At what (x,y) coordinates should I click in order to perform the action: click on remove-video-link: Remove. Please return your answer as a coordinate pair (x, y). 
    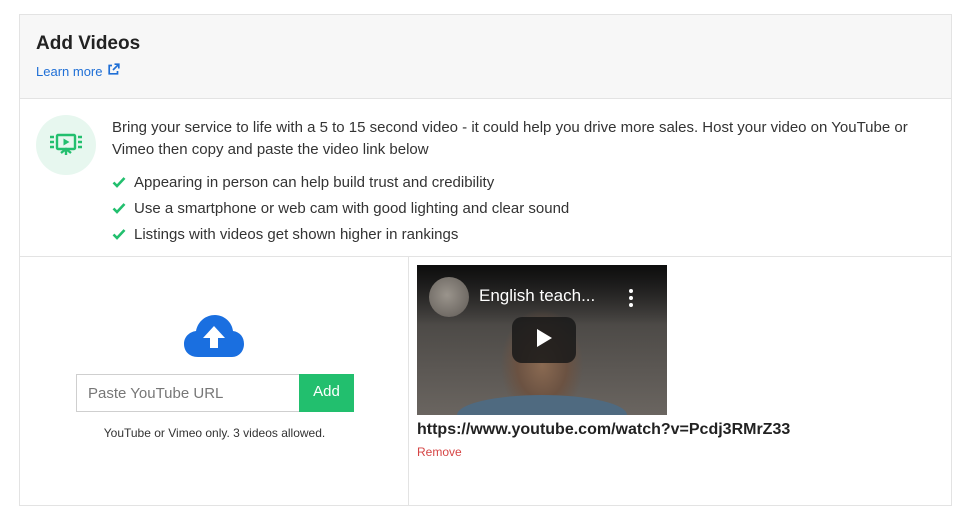
    Looking at the image, I should click on (439, 452).